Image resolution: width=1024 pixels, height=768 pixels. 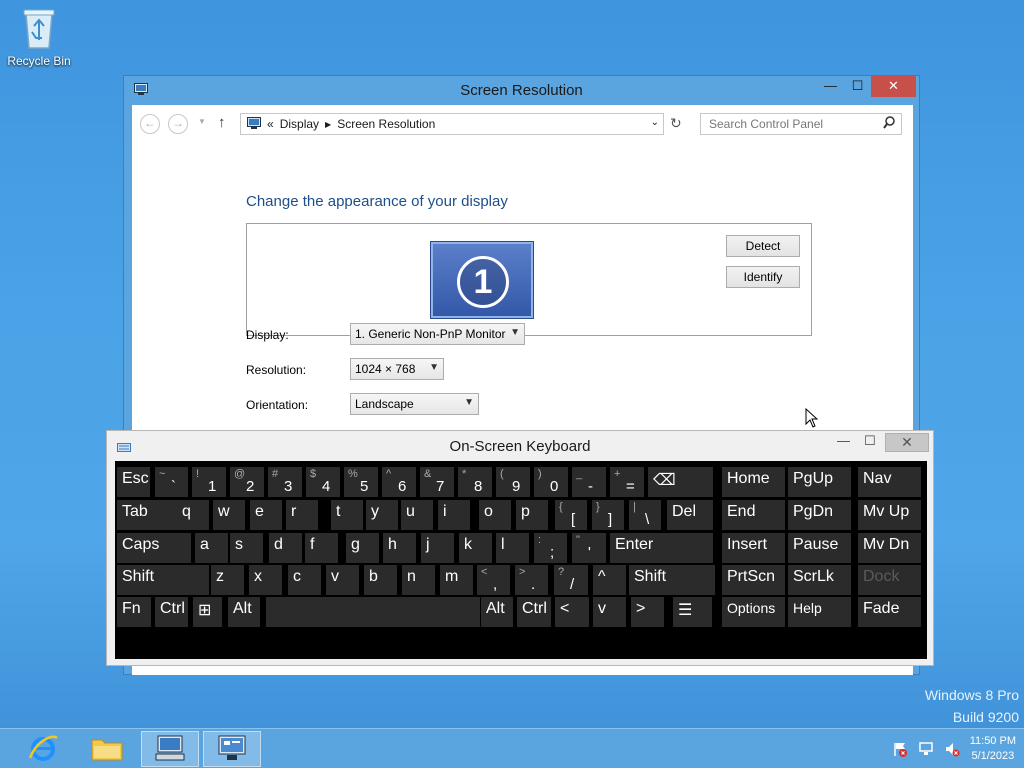 What do you see at coordinates (647, 612) in the screenshot?
I see `key-: >` at bounding box center [647, 612].